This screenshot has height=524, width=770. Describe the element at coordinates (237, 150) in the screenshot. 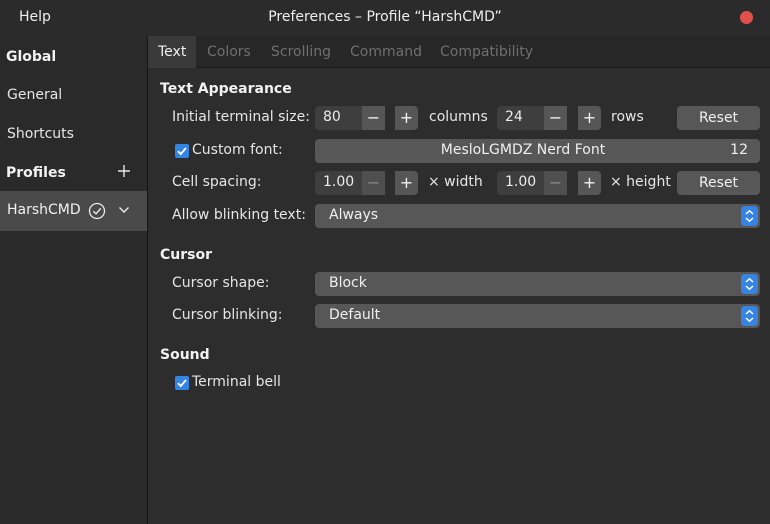

I see `custom-font-label: Custom font:` at that location.